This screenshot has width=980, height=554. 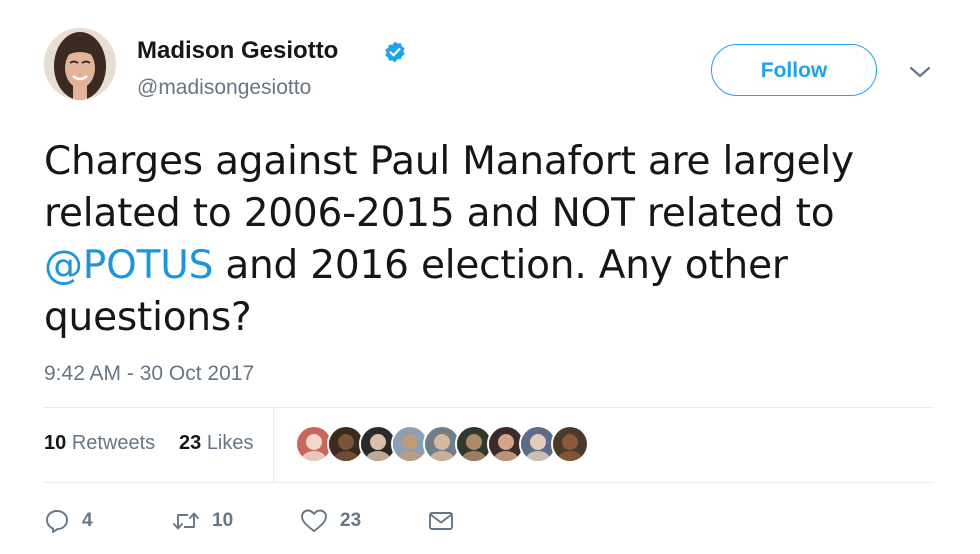 What do you see at coordinates (128, 265) in the screenshot?
I see `mention-link: @POTUS` at bounding box center [128, 265].